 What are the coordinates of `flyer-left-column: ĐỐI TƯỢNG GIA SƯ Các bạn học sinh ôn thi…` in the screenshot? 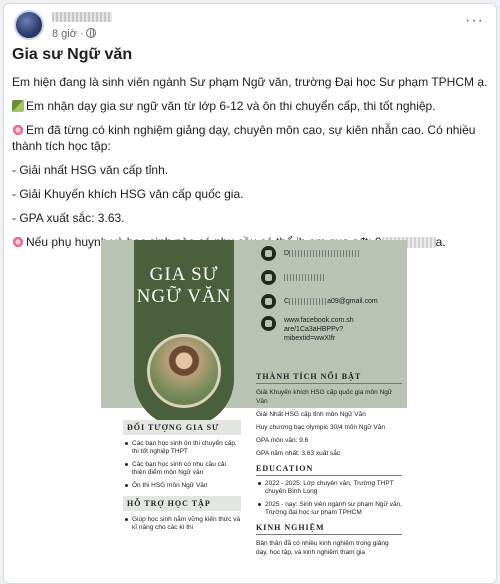 It's located at (182, 478).